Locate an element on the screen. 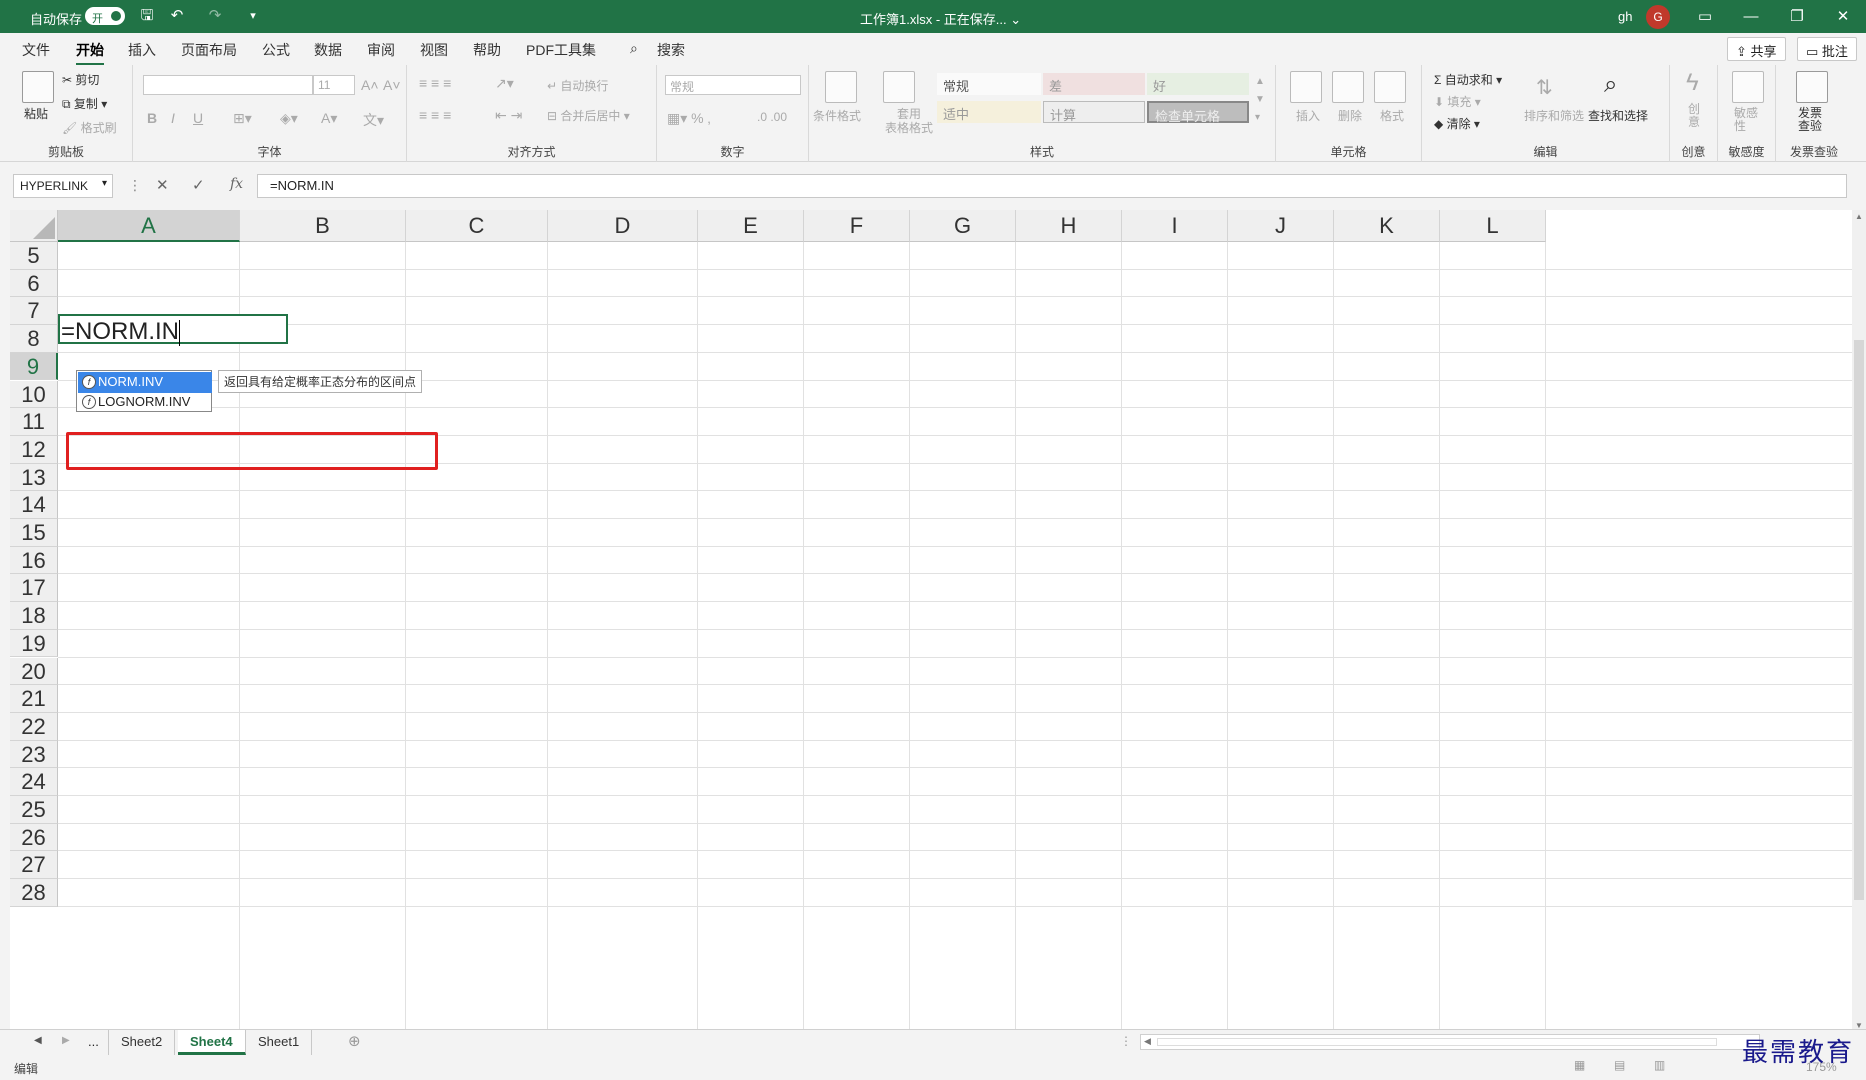 Image resolution: width=1866 pixels, height=1080 pixels. sheet-tab-sheet1: Sheet1 is located at coordinates (279, 1042).